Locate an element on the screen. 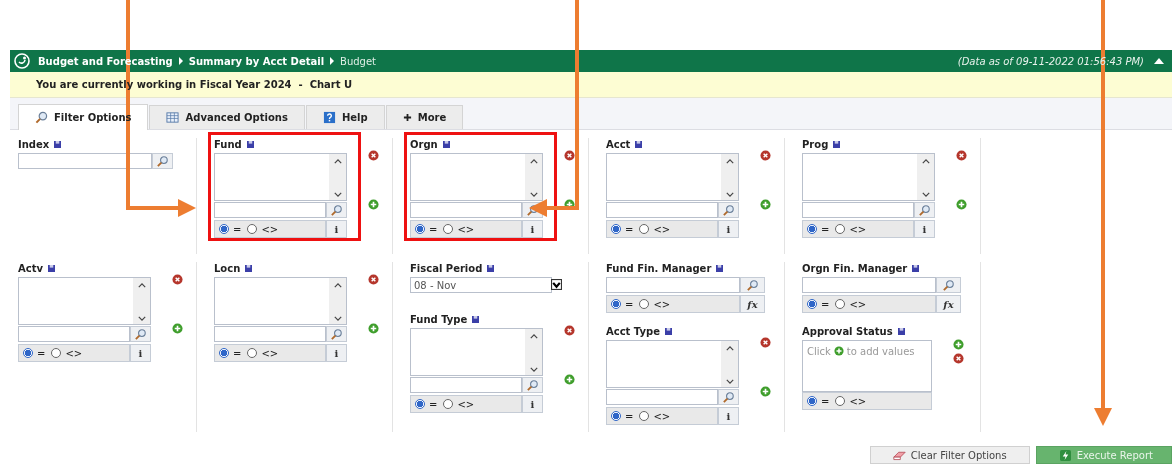 This screenshot has height=464, width=1172. manager-input is located at coordinates (869, 285).